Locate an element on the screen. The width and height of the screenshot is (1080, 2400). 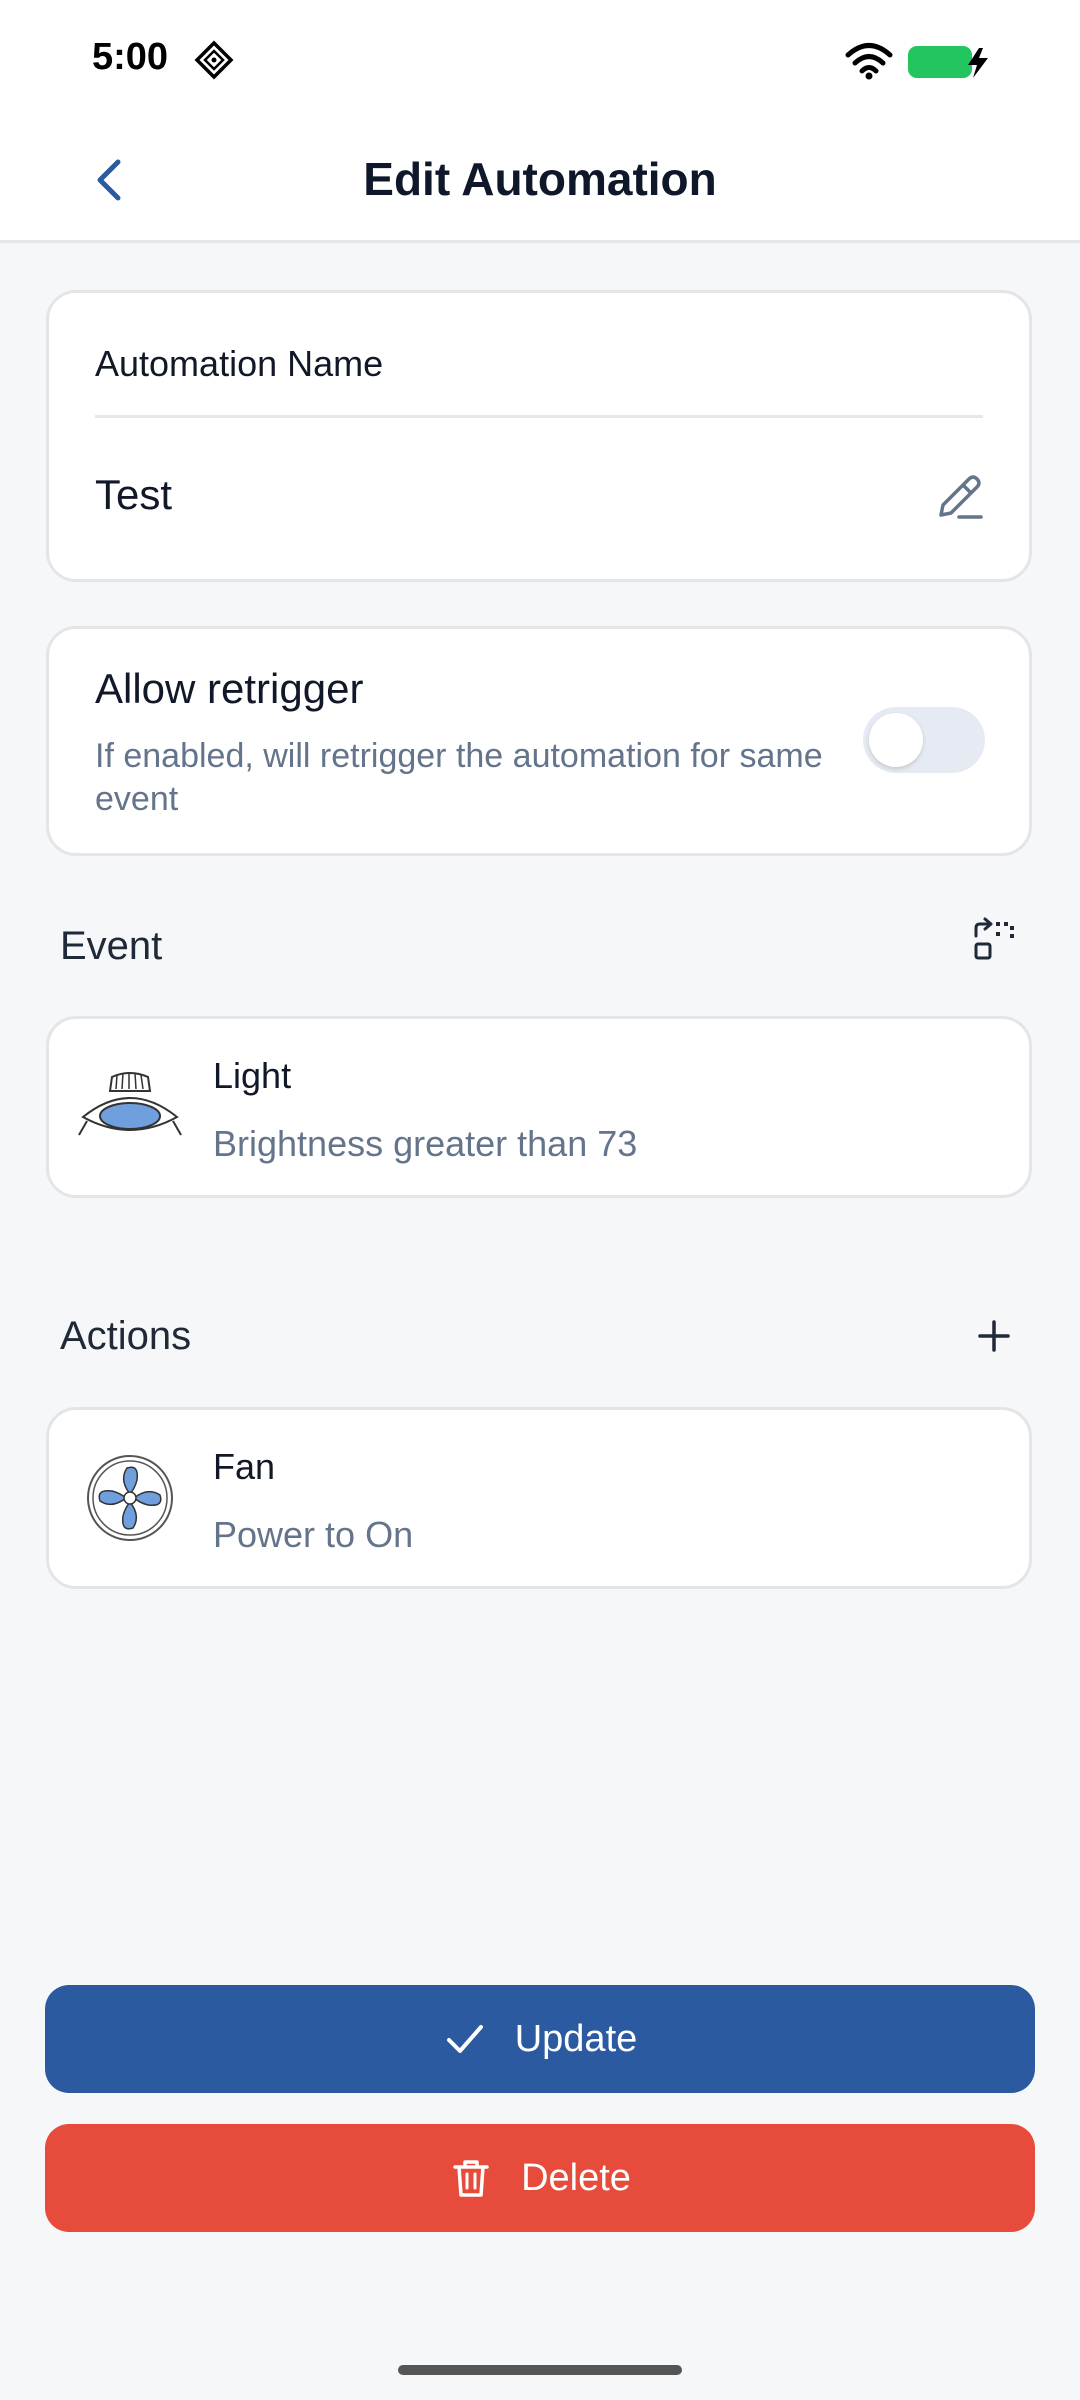
toggle-knob is located at coordinates (896, 740).